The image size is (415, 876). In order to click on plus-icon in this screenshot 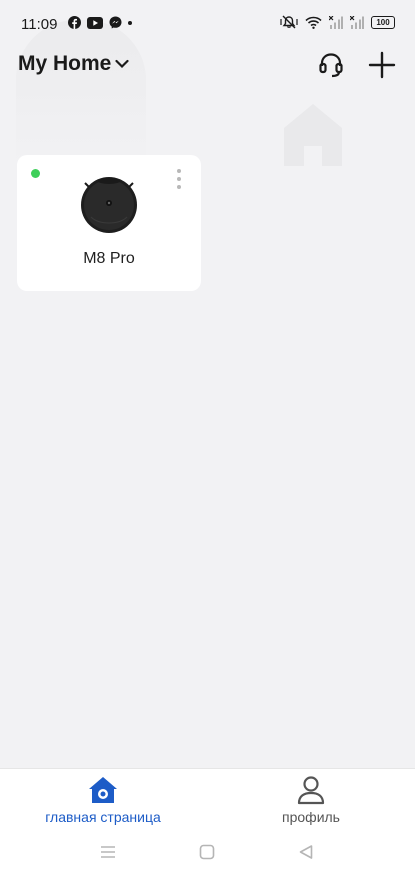, I will do `click(382, 65)`.